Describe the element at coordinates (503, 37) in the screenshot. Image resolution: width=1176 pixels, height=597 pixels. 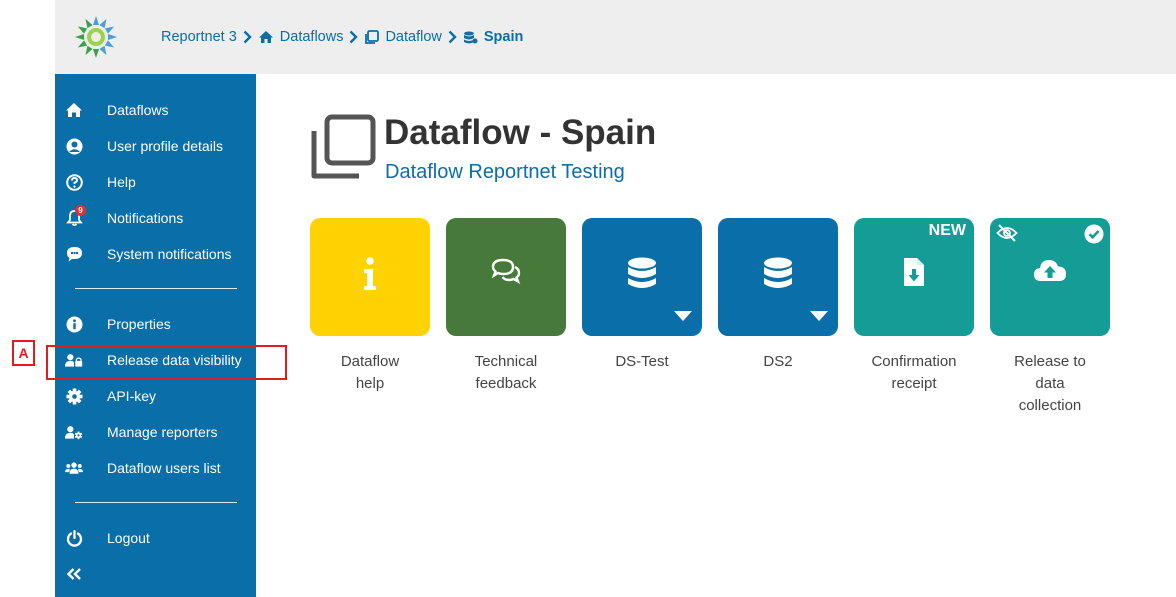
I see `breadcrumb-current-label: Spain` at that location.